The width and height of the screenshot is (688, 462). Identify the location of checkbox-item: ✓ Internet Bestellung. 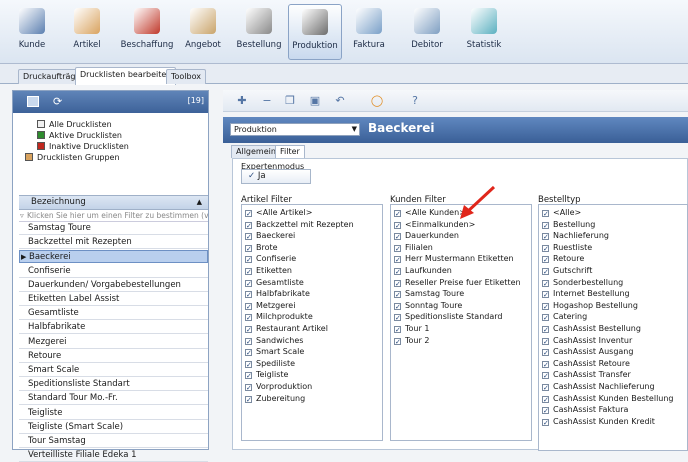
(586, 293).